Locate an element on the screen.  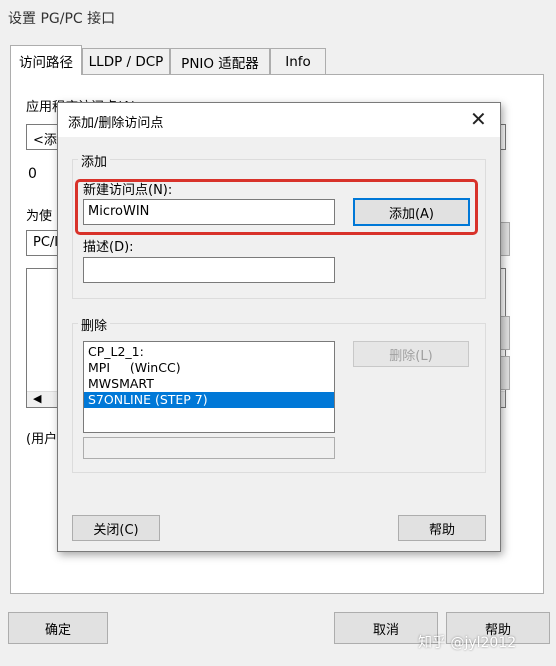
list-item: MWSMART is located at coordinates (209, 384).